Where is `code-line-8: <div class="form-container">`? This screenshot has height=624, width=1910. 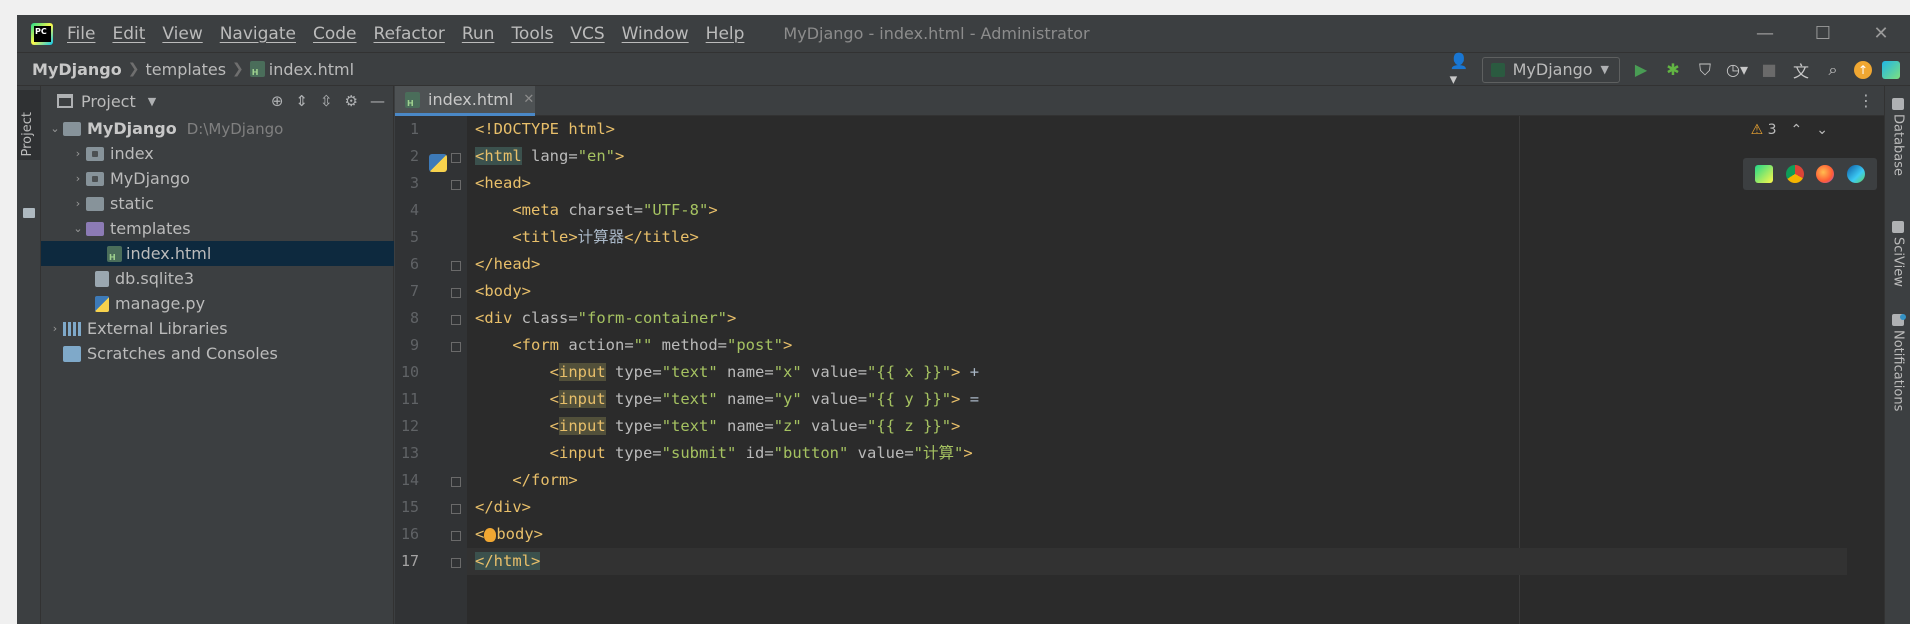 code-line-8: <div class="form-container"> is located at coordinates (1157, 318).